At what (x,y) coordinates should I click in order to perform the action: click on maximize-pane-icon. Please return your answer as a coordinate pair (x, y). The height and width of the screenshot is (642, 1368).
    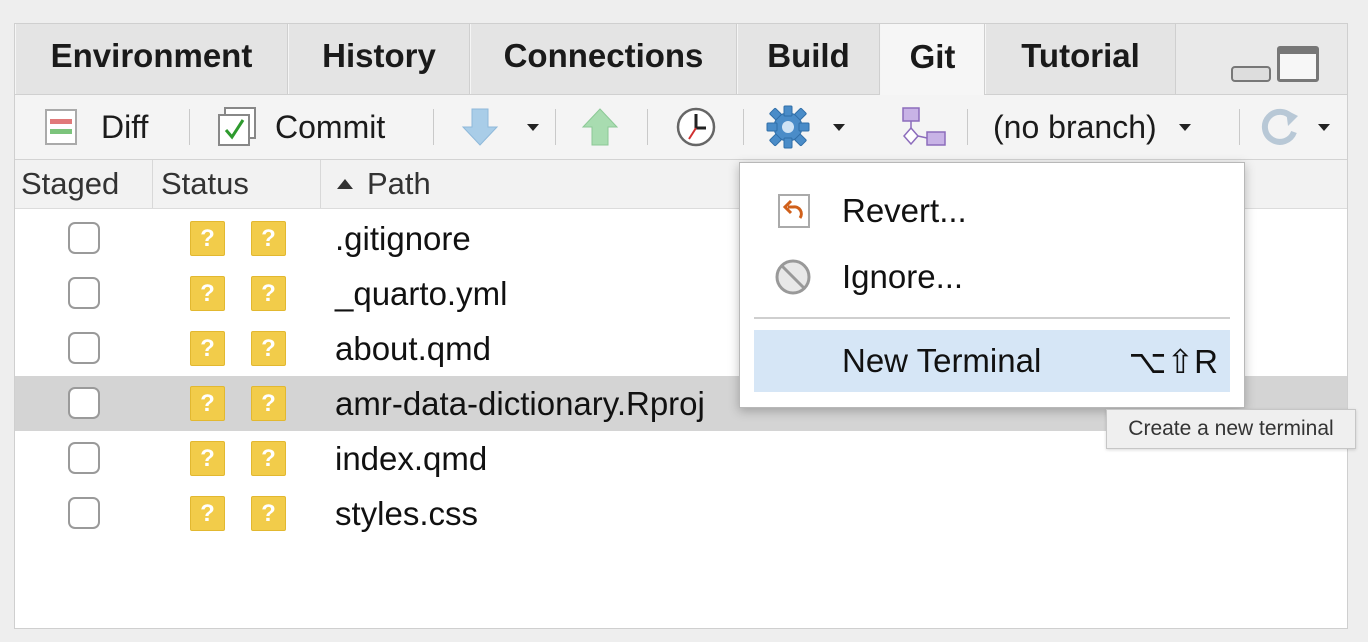
    Looking at the image, I should click on (1298, 64).